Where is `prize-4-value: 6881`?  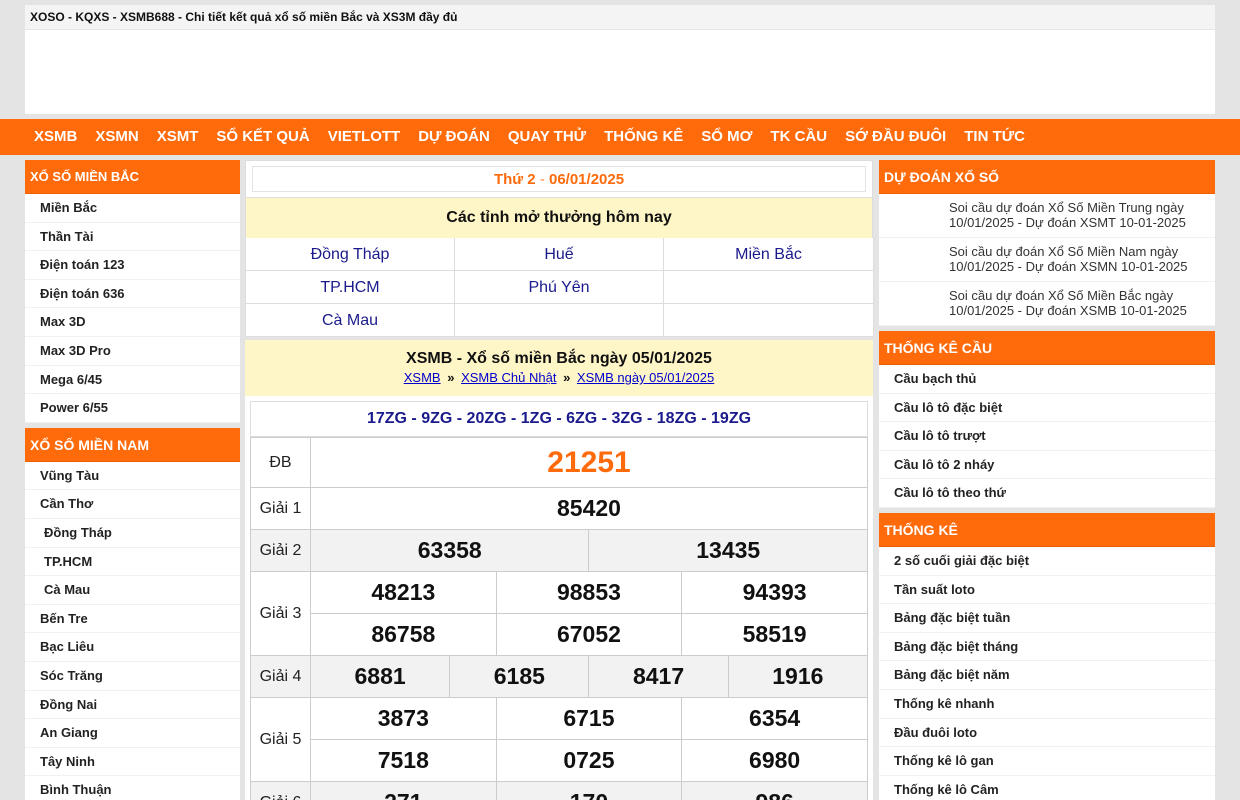
prize-4-value: 6881 is located at coordinates (380, 676).